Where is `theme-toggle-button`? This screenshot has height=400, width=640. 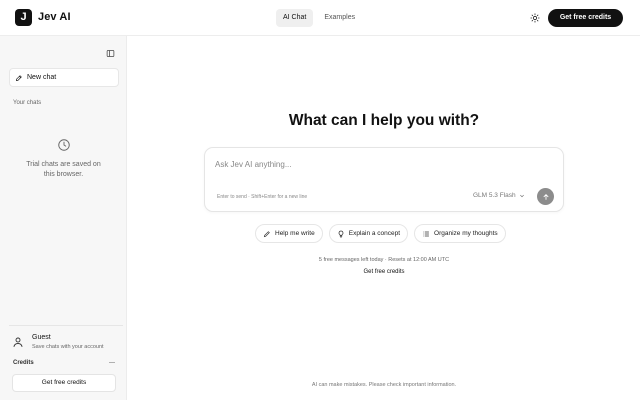 theme-toggle-button is located at coordinates (535, 18).